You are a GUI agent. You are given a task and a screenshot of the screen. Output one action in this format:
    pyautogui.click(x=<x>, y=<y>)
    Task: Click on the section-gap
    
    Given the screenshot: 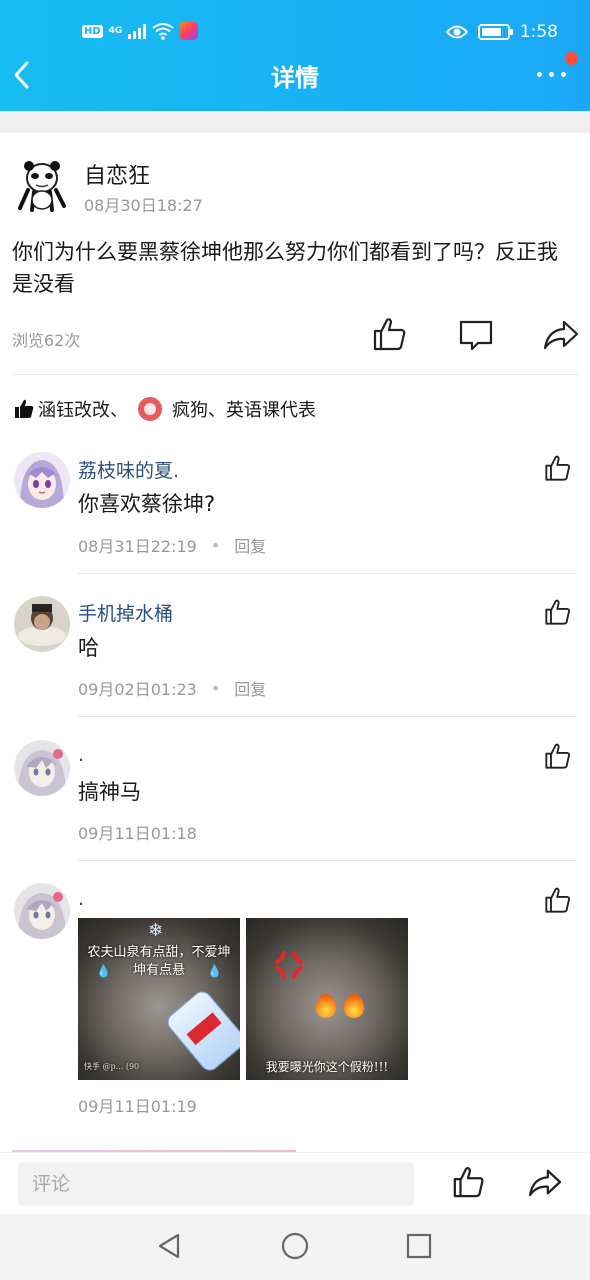 What is the action you would take?
    pyautogui.click(x=295, y=122)
    